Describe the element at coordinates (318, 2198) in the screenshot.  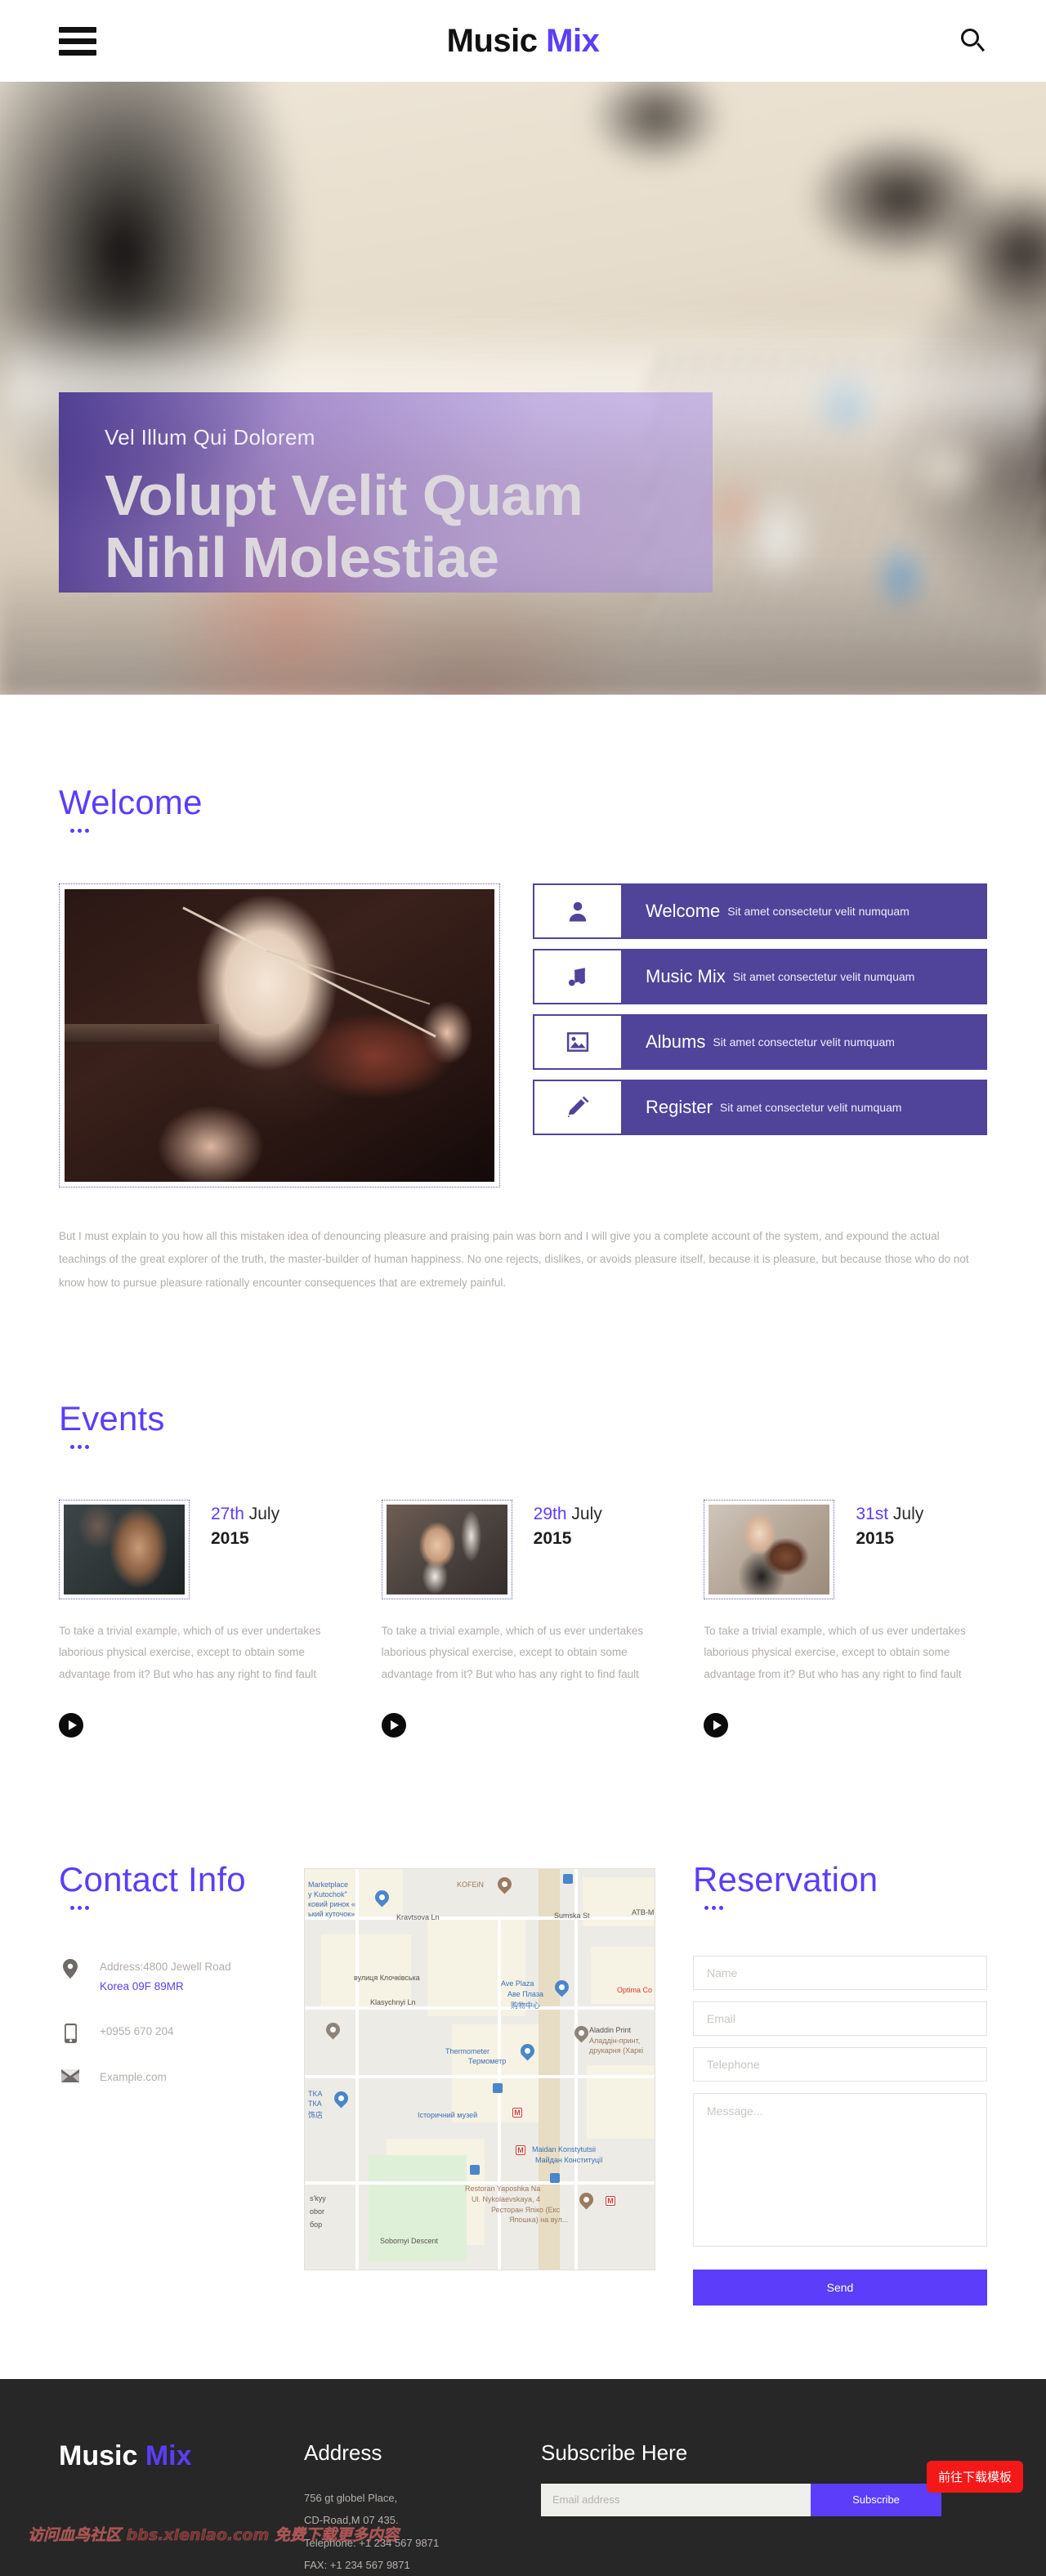
I see `map-label: s'kyy` at that location.